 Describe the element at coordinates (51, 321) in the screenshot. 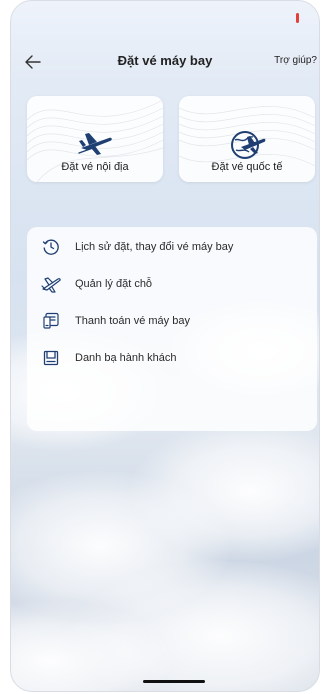

I see `payment-icon` at that location.